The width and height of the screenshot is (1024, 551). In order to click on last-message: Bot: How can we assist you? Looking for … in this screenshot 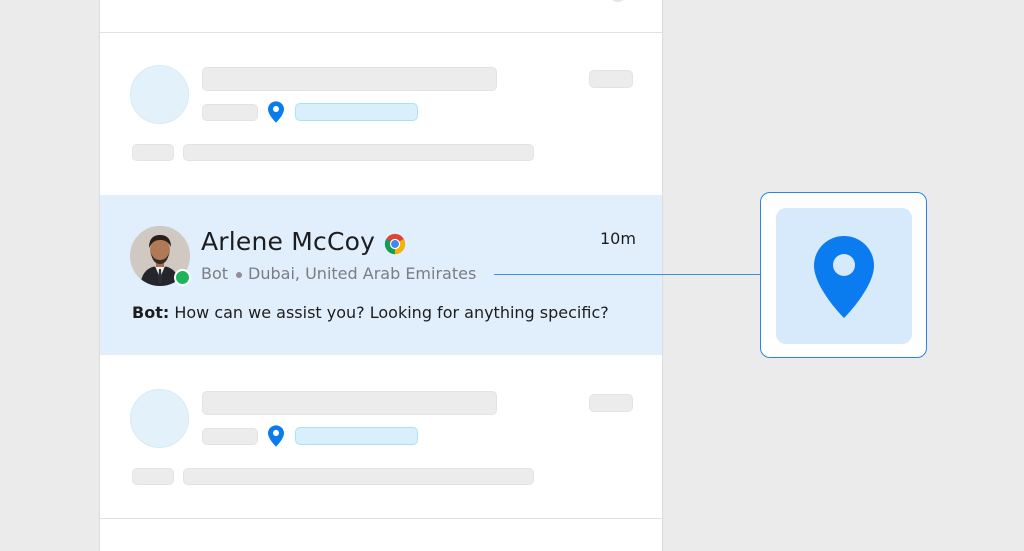, I will do `click(370, 312)`.